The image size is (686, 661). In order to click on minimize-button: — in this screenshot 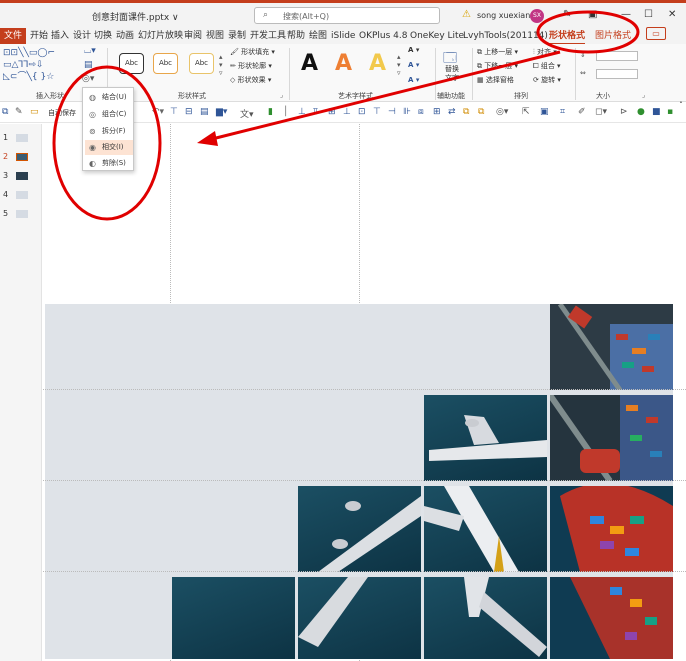, I will do `click(626, 14)`.